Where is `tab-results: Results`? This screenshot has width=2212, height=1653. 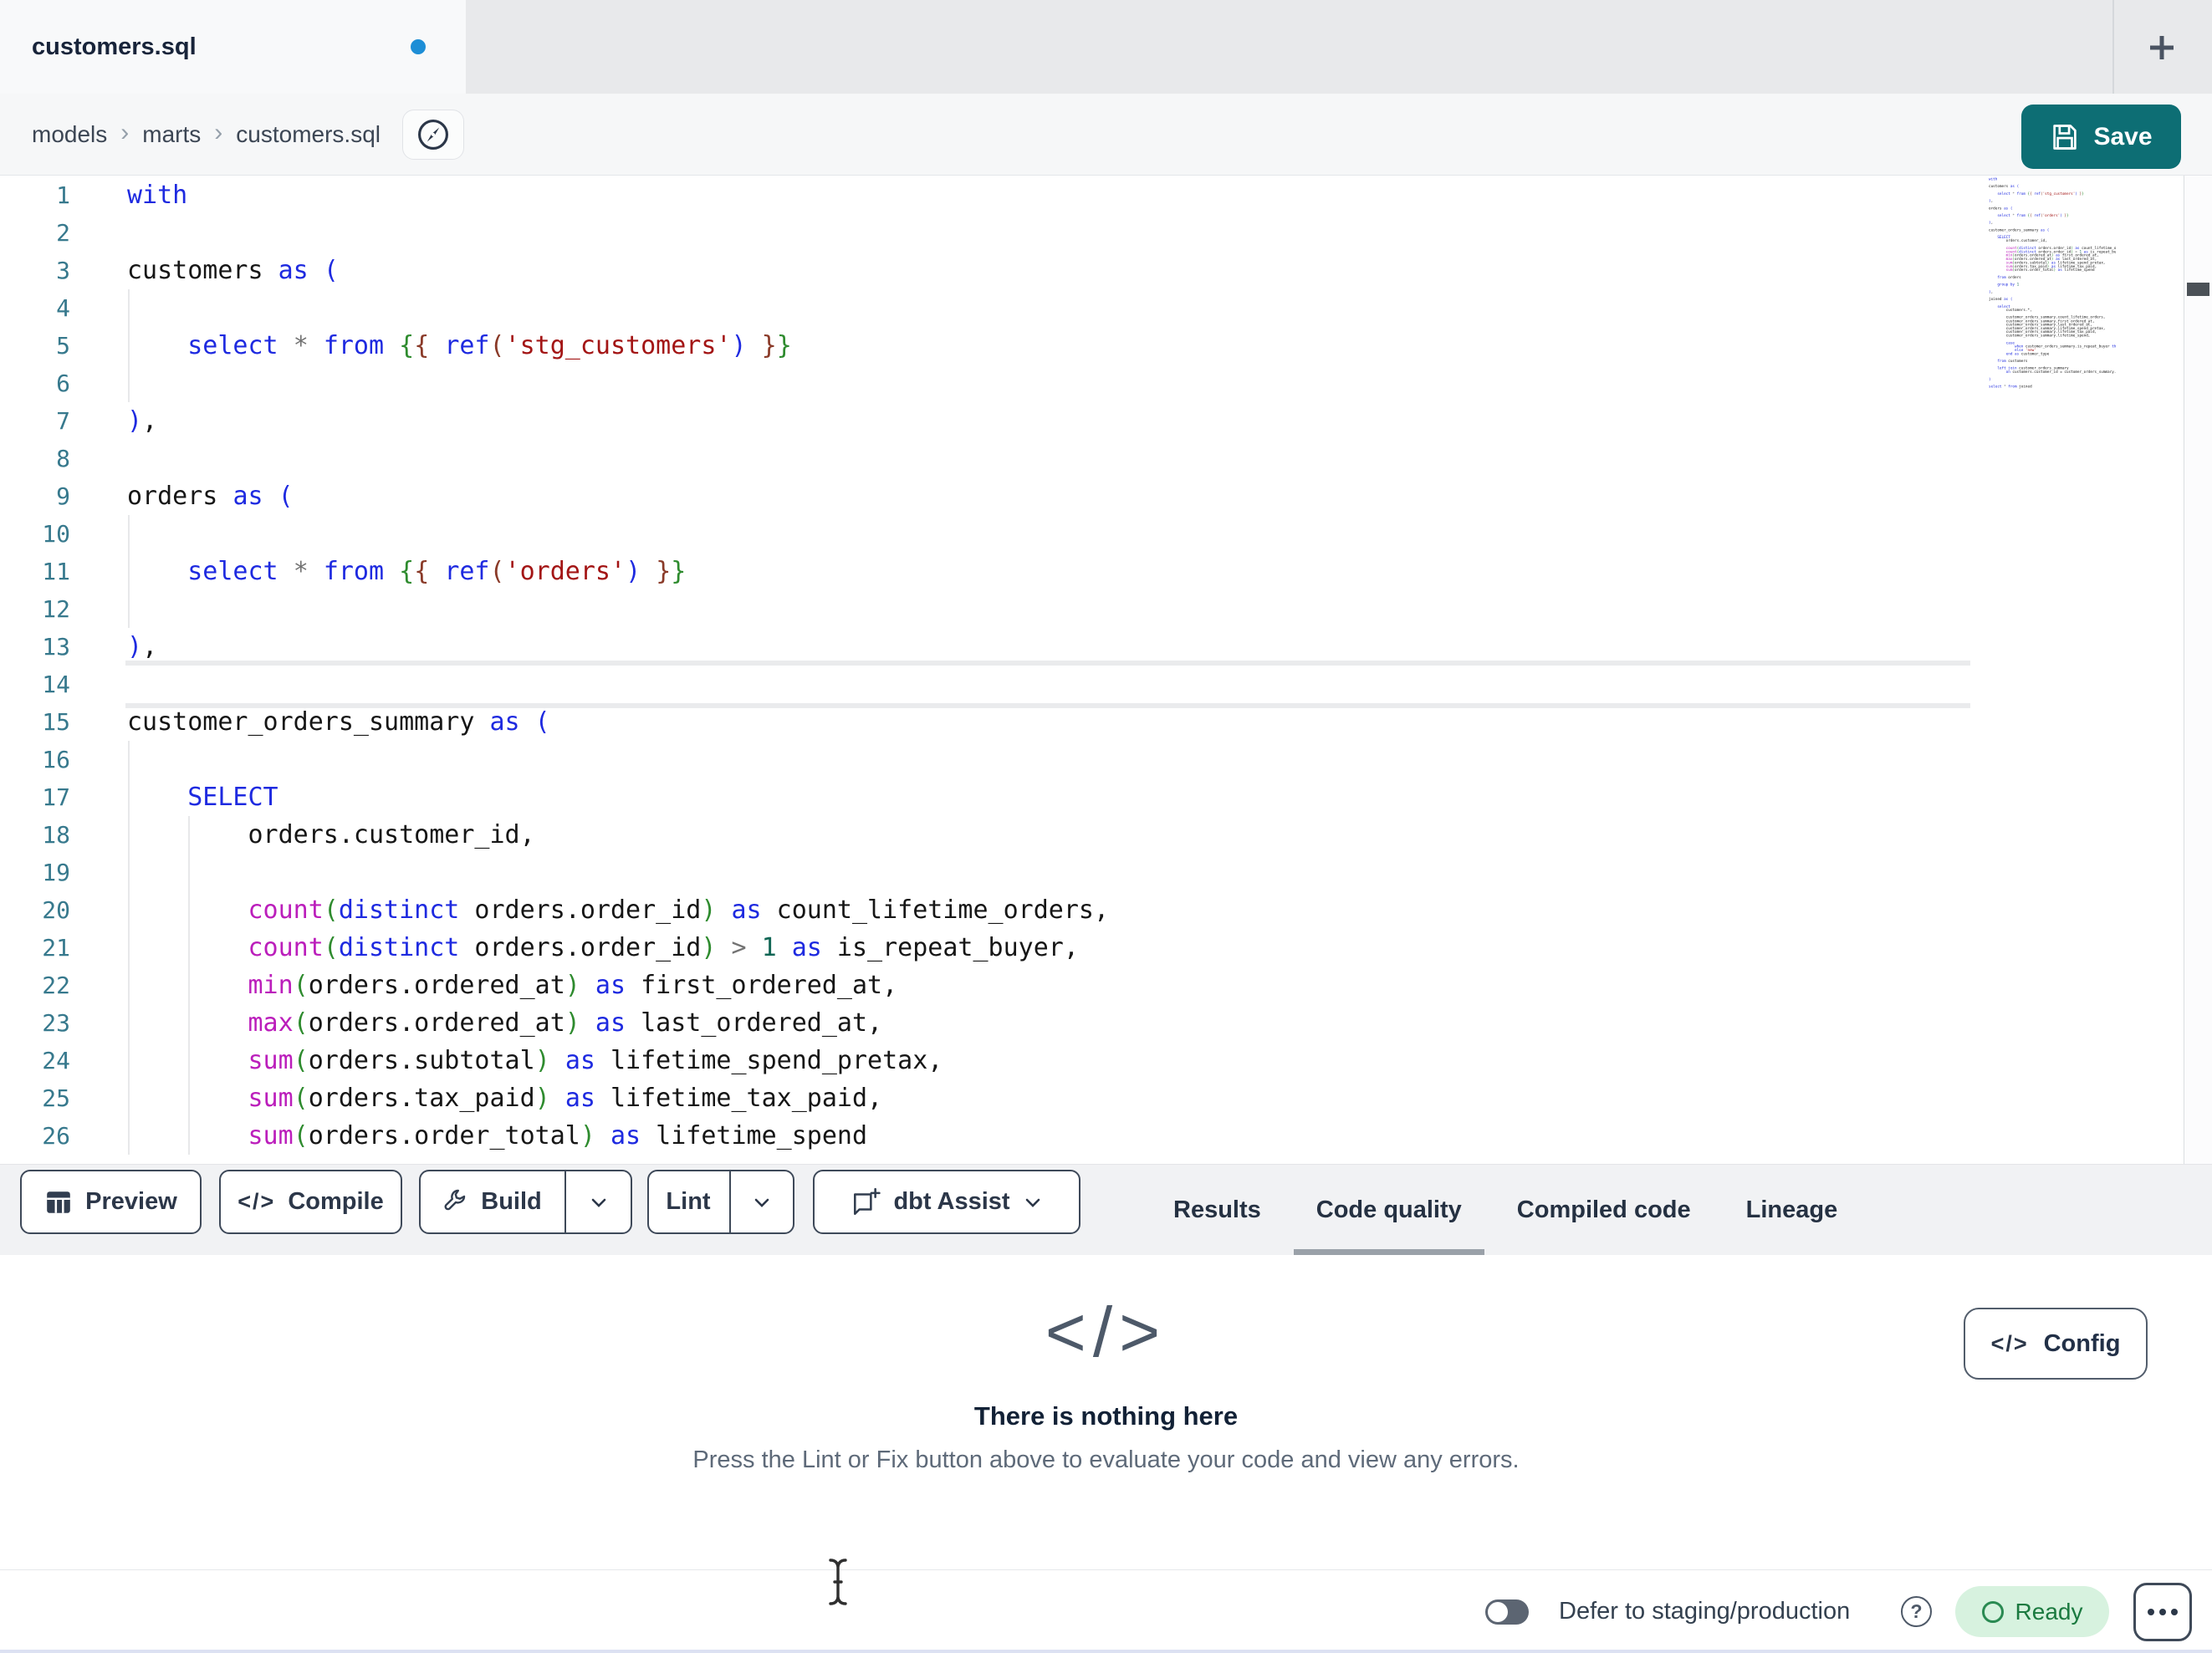 tab-results: Results is located at coordinates (1217, 1210).